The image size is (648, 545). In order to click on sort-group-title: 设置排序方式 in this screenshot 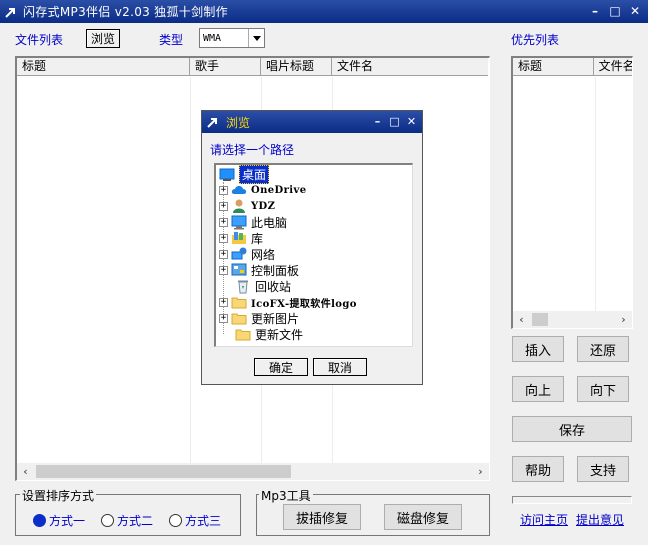, I will do `click(58, 495)`.